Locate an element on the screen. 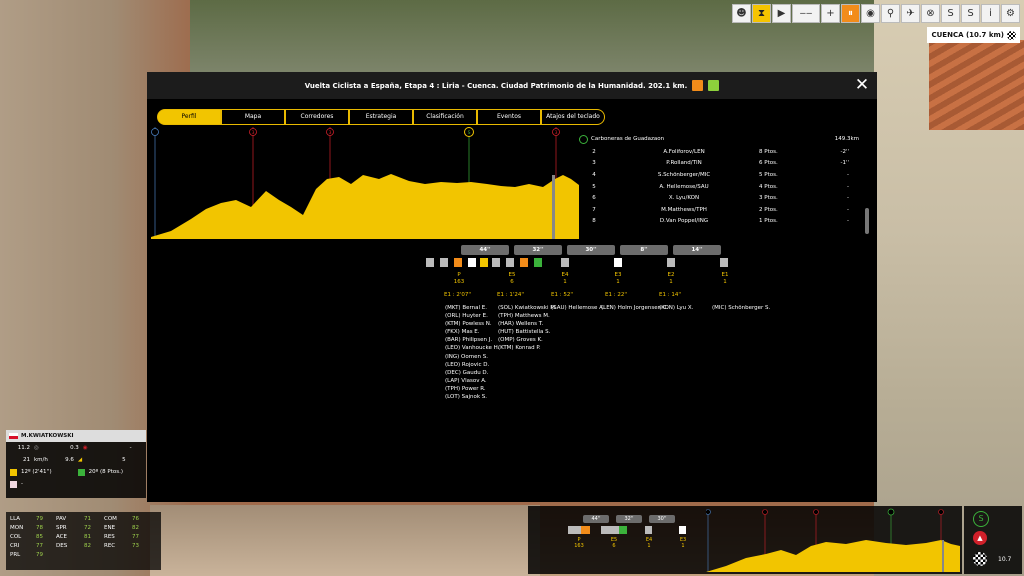  tab-eventos: Eventos is located at coordinates (509, 117).